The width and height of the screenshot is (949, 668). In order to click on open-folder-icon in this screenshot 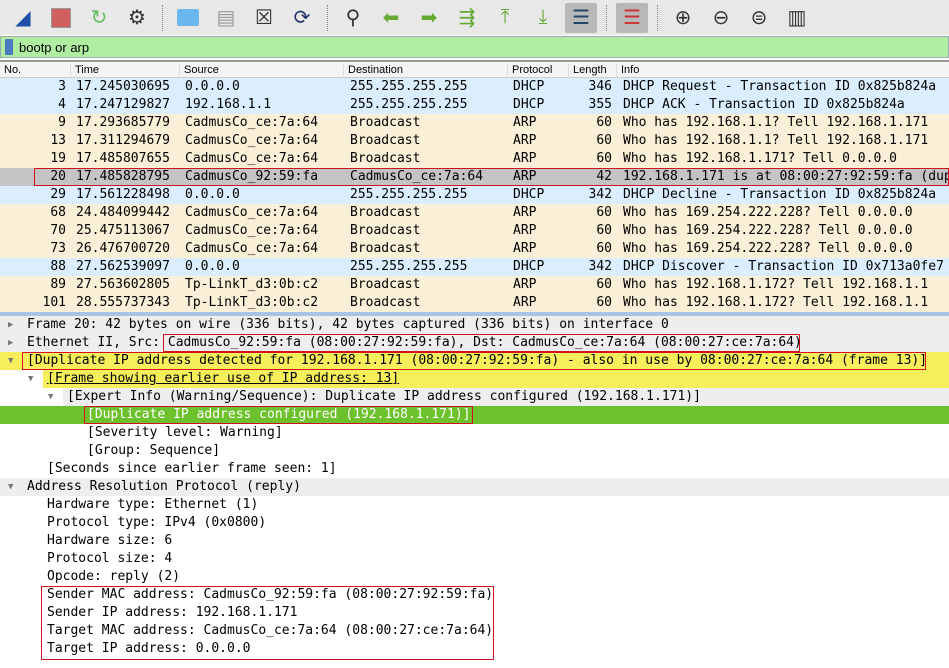, I will do `click(188, 18)`.